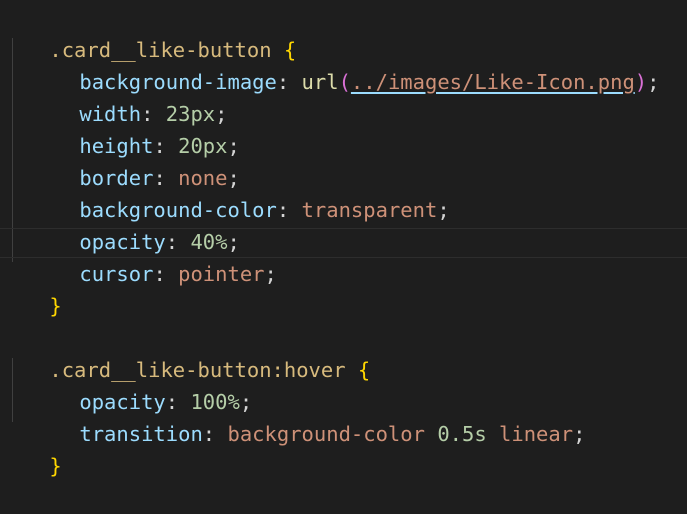 This screenshot has height=514, width=687. Describe the element at coordinates (462, 434) in the screenshot. I see `css-value: 0.5s` at that location.